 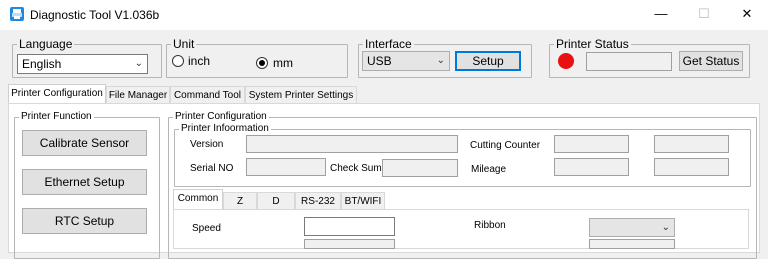 I want to click on tab-file-manager: File Manager, so click(x=138, y=95).